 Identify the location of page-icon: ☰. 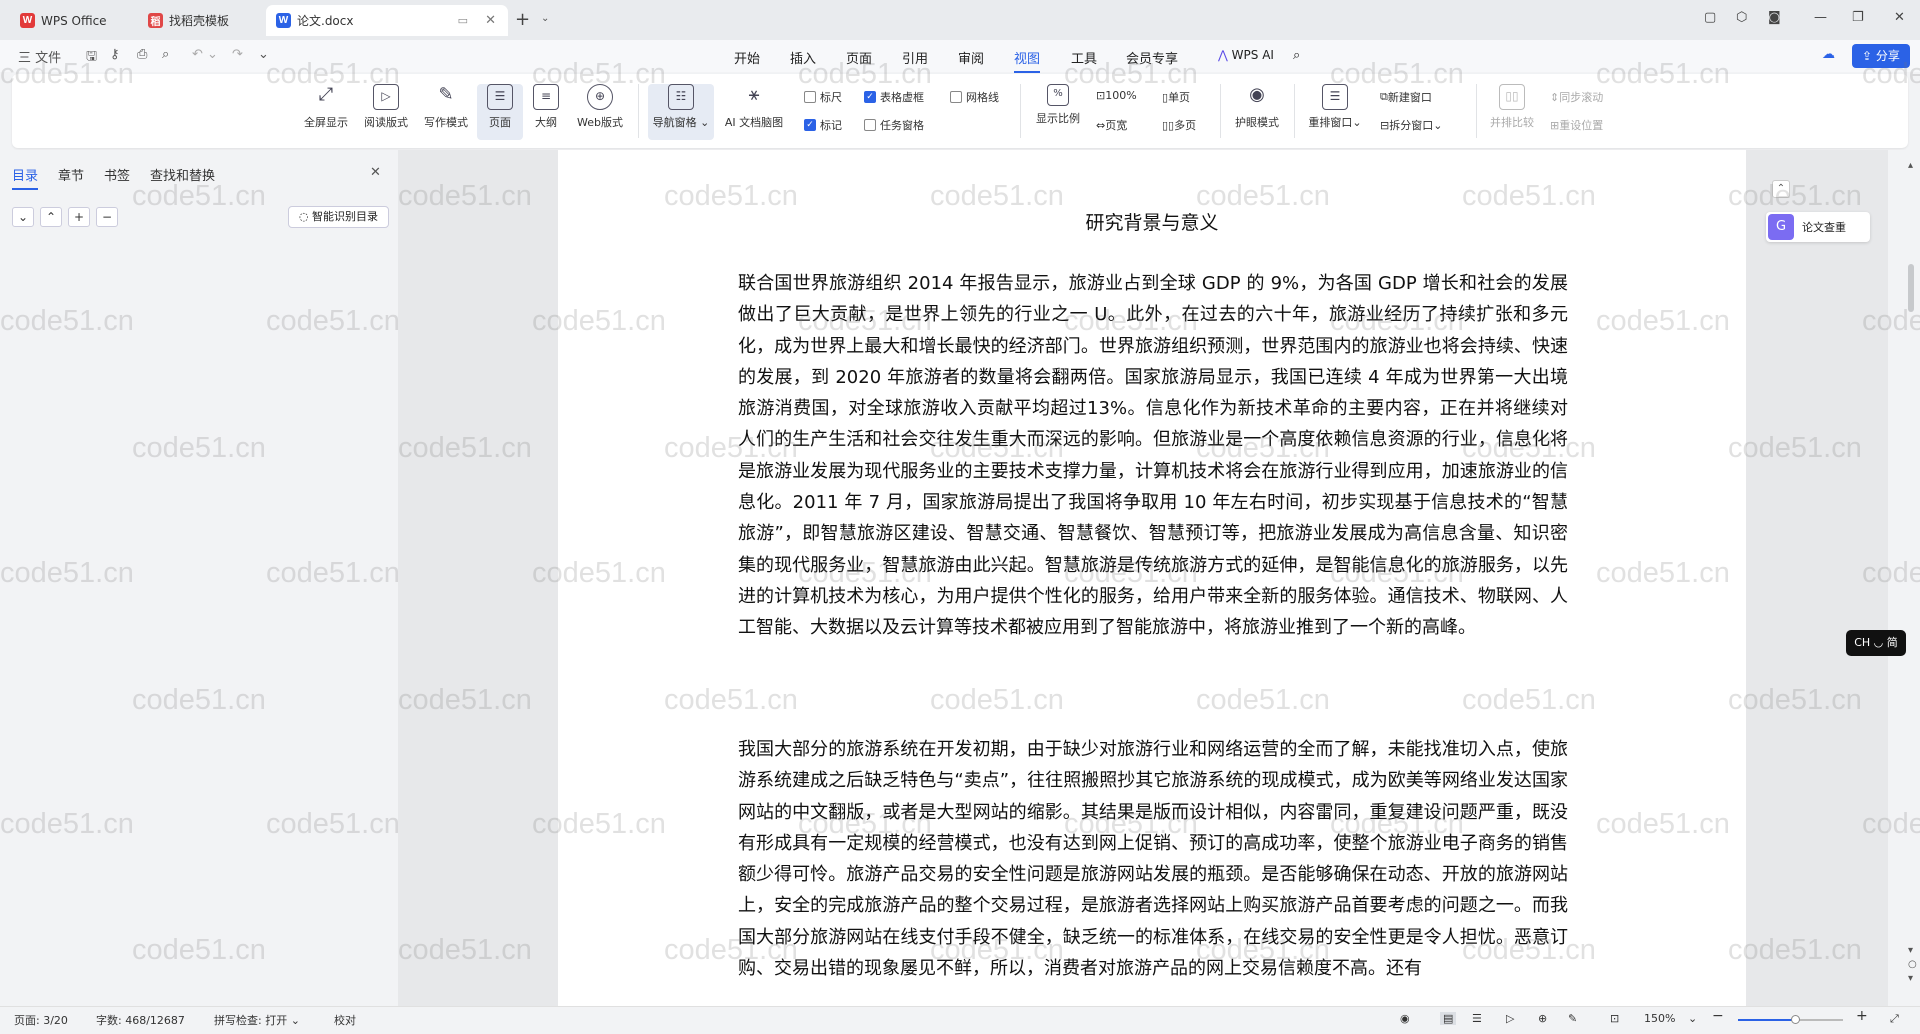
(500, 97).